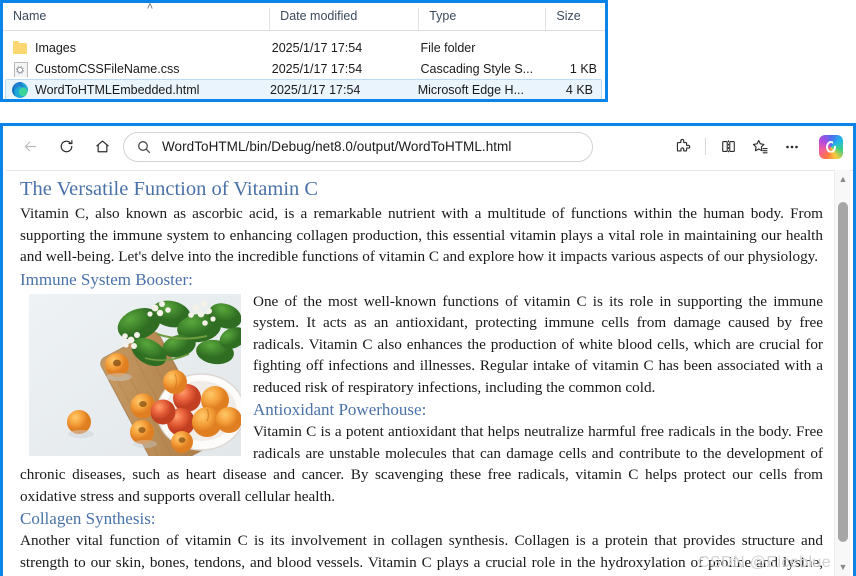  Describe the element at coordinates (88, 518) in the screenshot. I see `section-heading-collagen-synthesis: Collagen Synthesis:` at that location.